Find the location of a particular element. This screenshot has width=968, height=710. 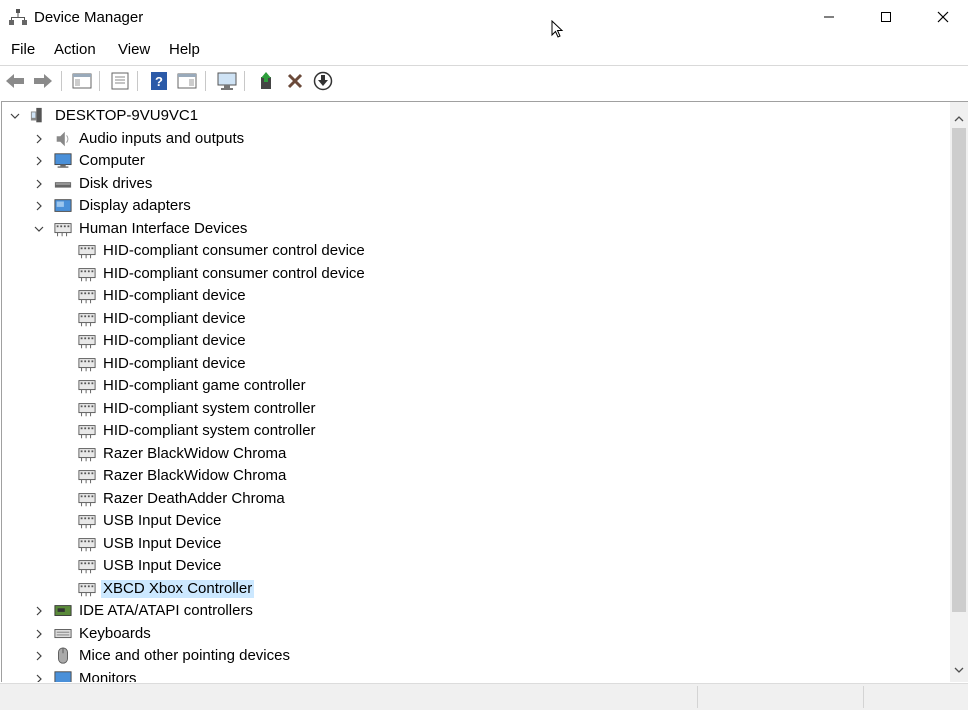

computer-icon is located at coordinates (63, 160).